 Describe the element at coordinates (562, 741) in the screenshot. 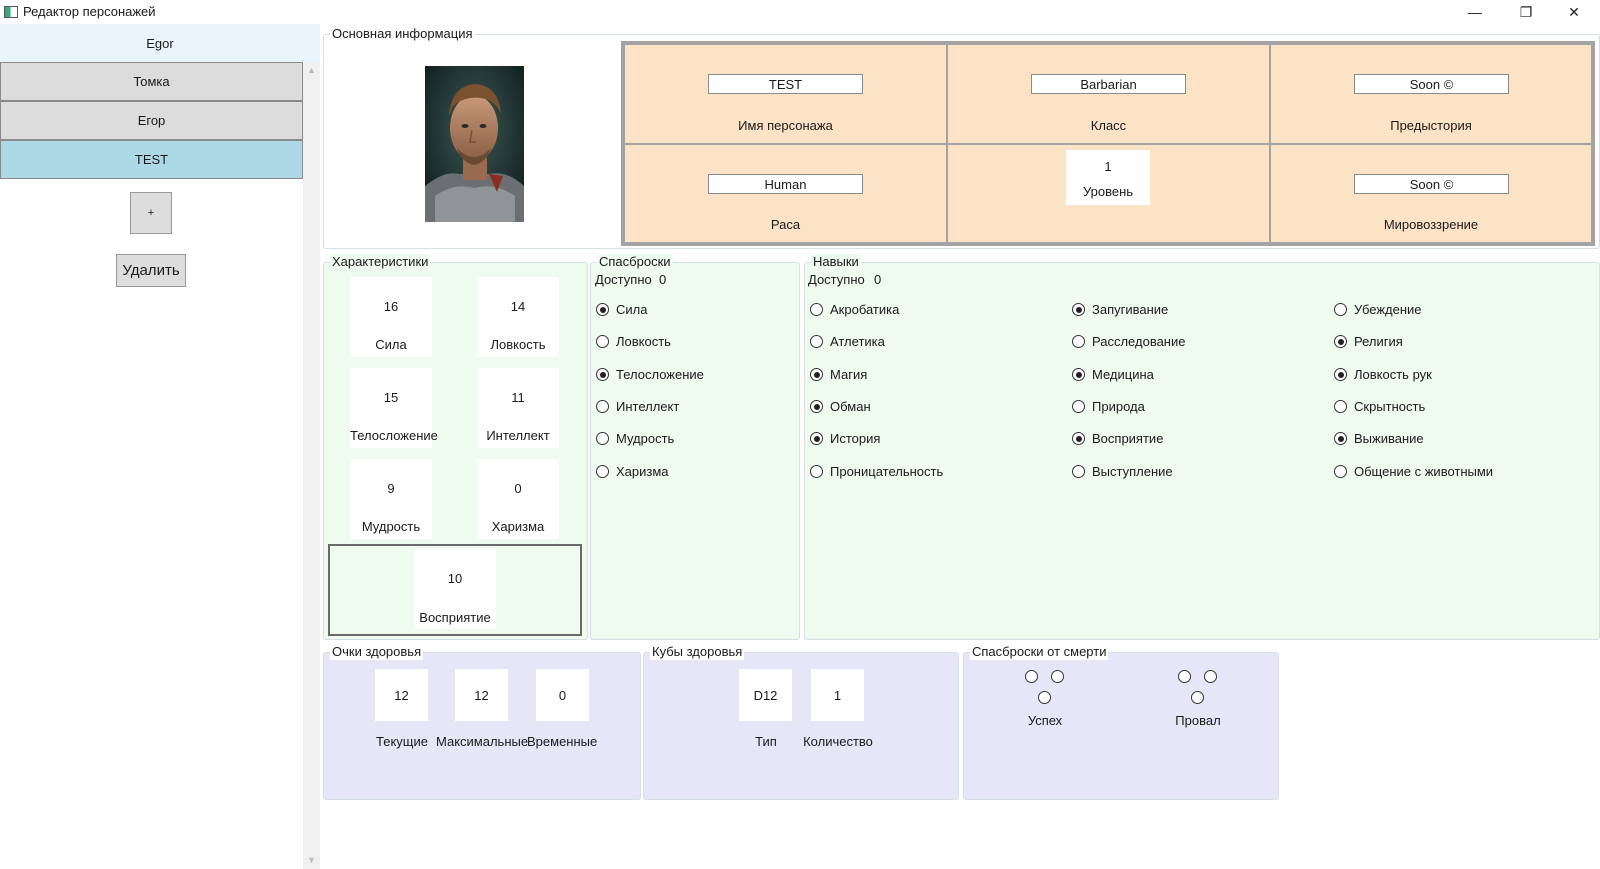

I see `hp-temp-label: Временные` at that location.